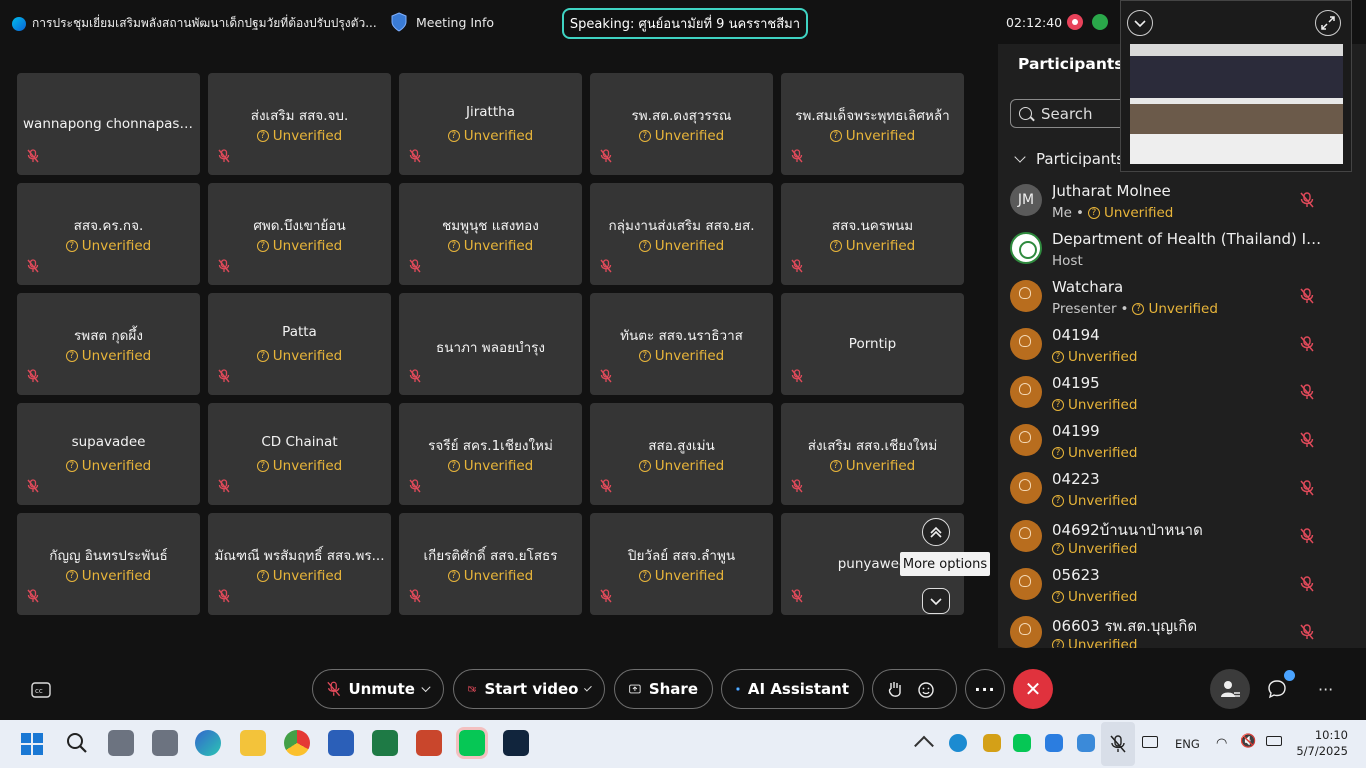 Image resolution: width=1366 pixels, height=768 pixels. I want to click on mic-tray-button, so click(1118, 744).